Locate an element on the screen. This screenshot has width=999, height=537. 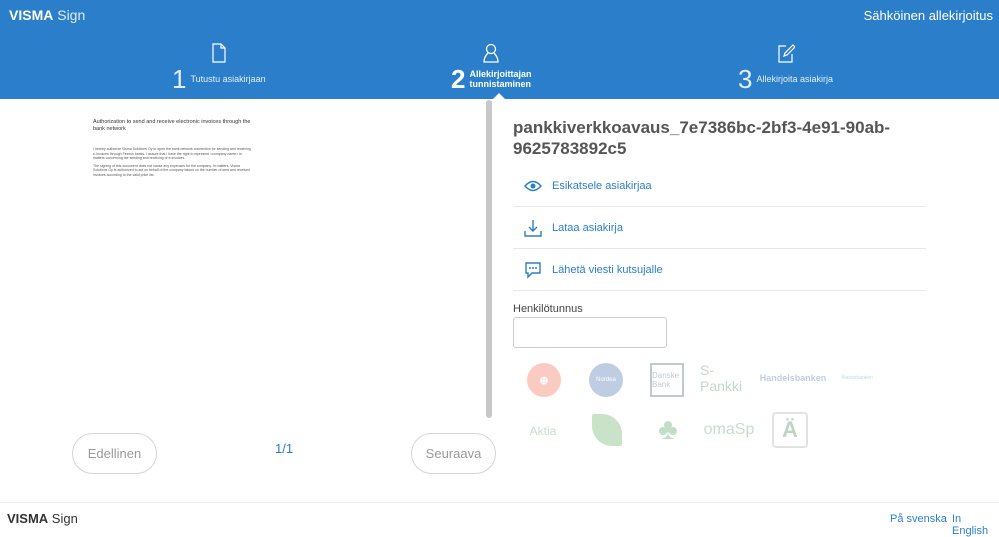
active-step-caret is located at coordinates (499, 96).